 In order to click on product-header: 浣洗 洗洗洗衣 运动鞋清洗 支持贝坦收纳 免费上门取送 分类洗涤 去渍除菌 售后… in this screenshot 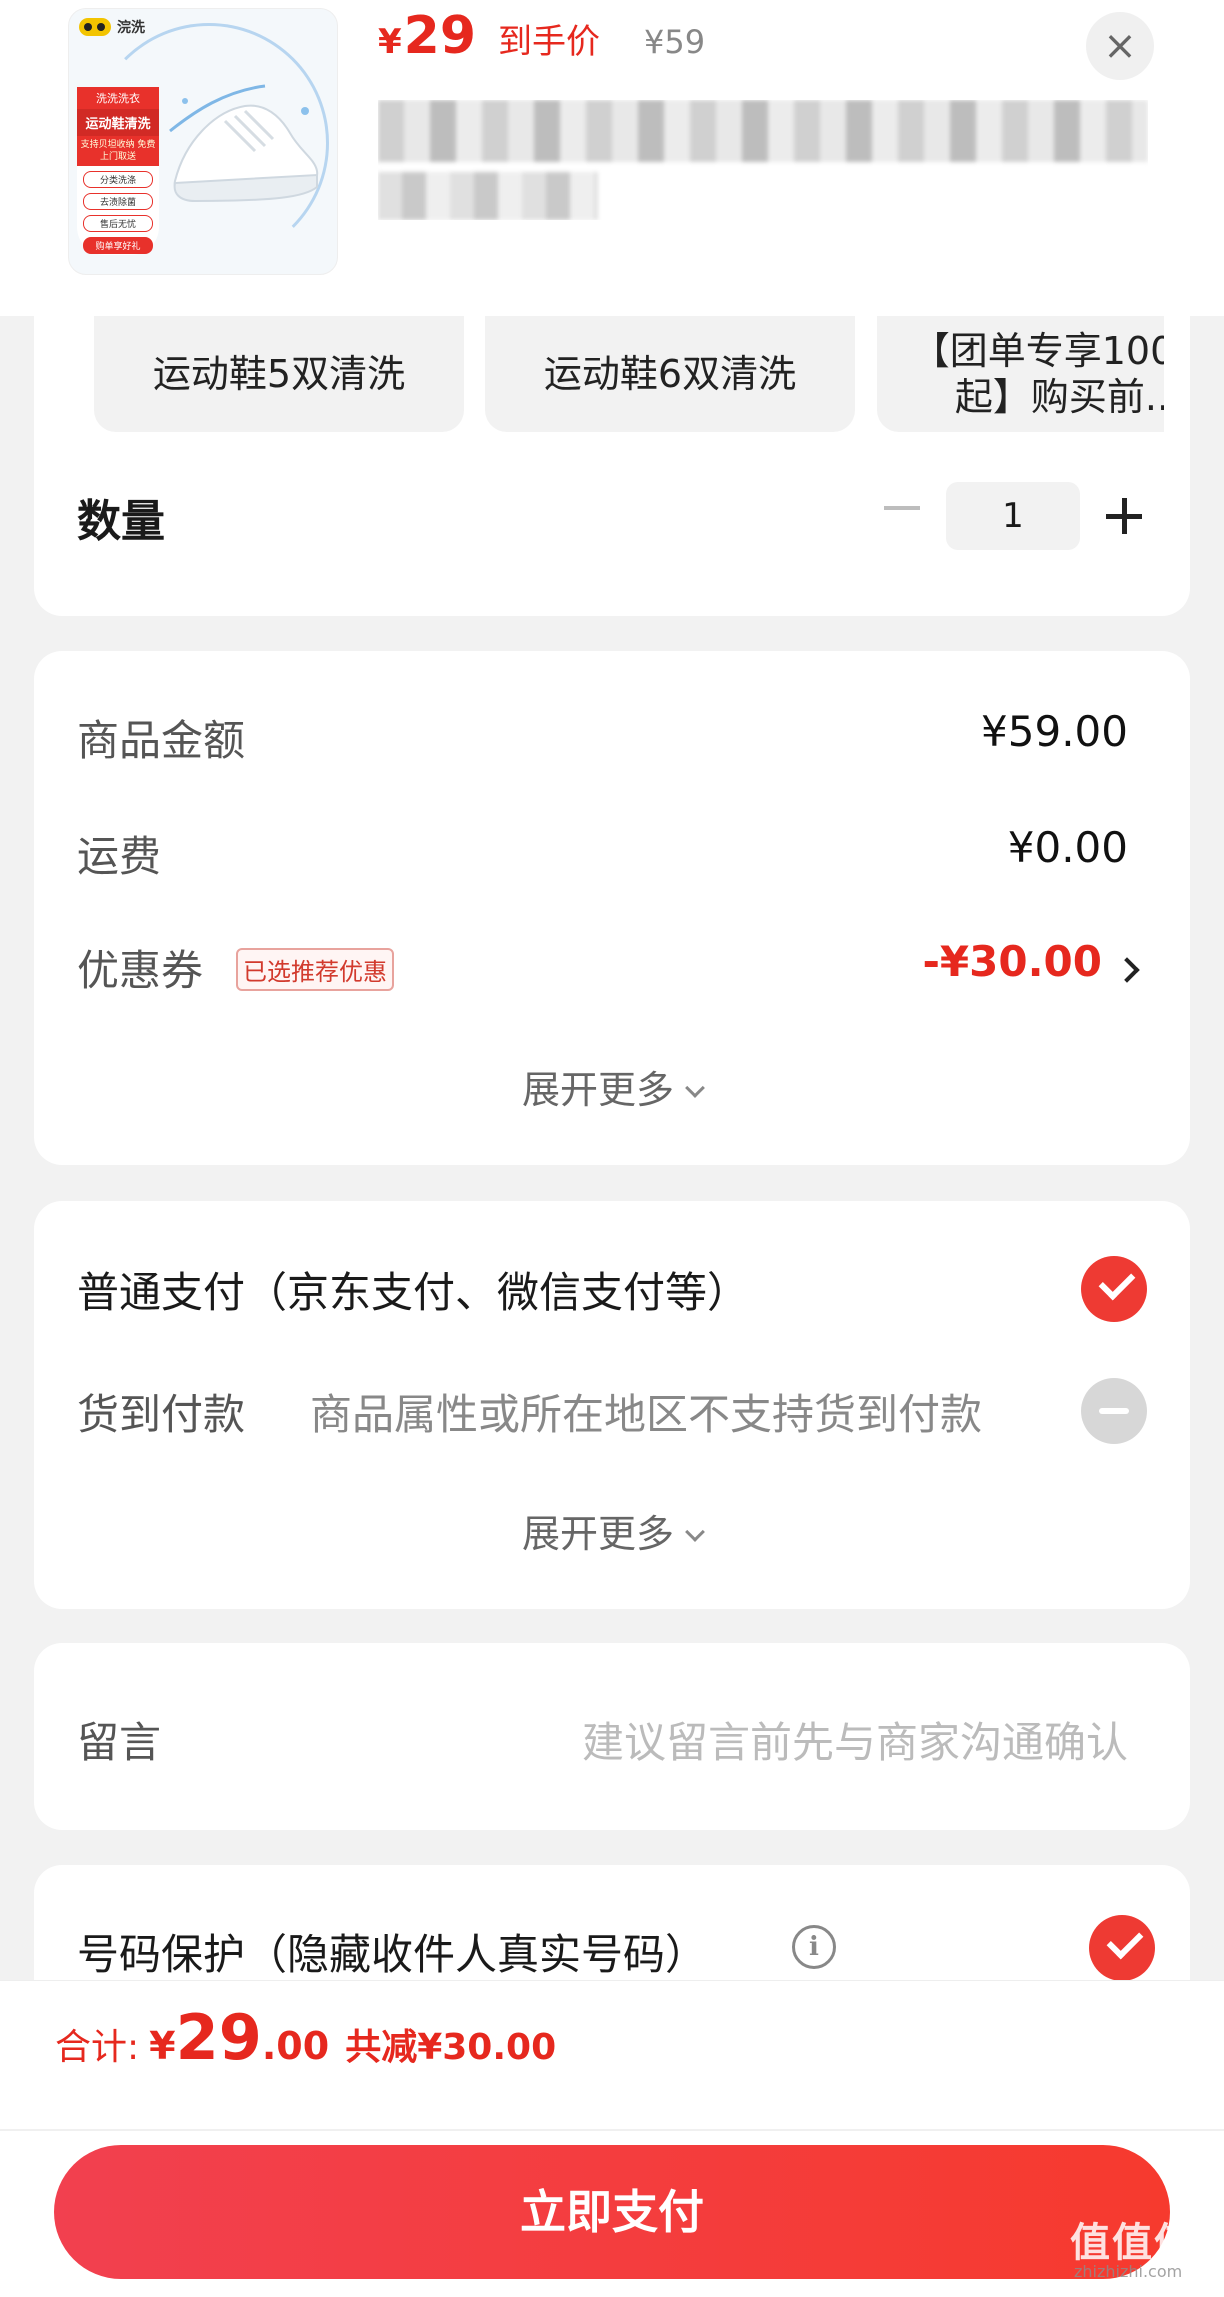, I will do `click(612, 158)`.